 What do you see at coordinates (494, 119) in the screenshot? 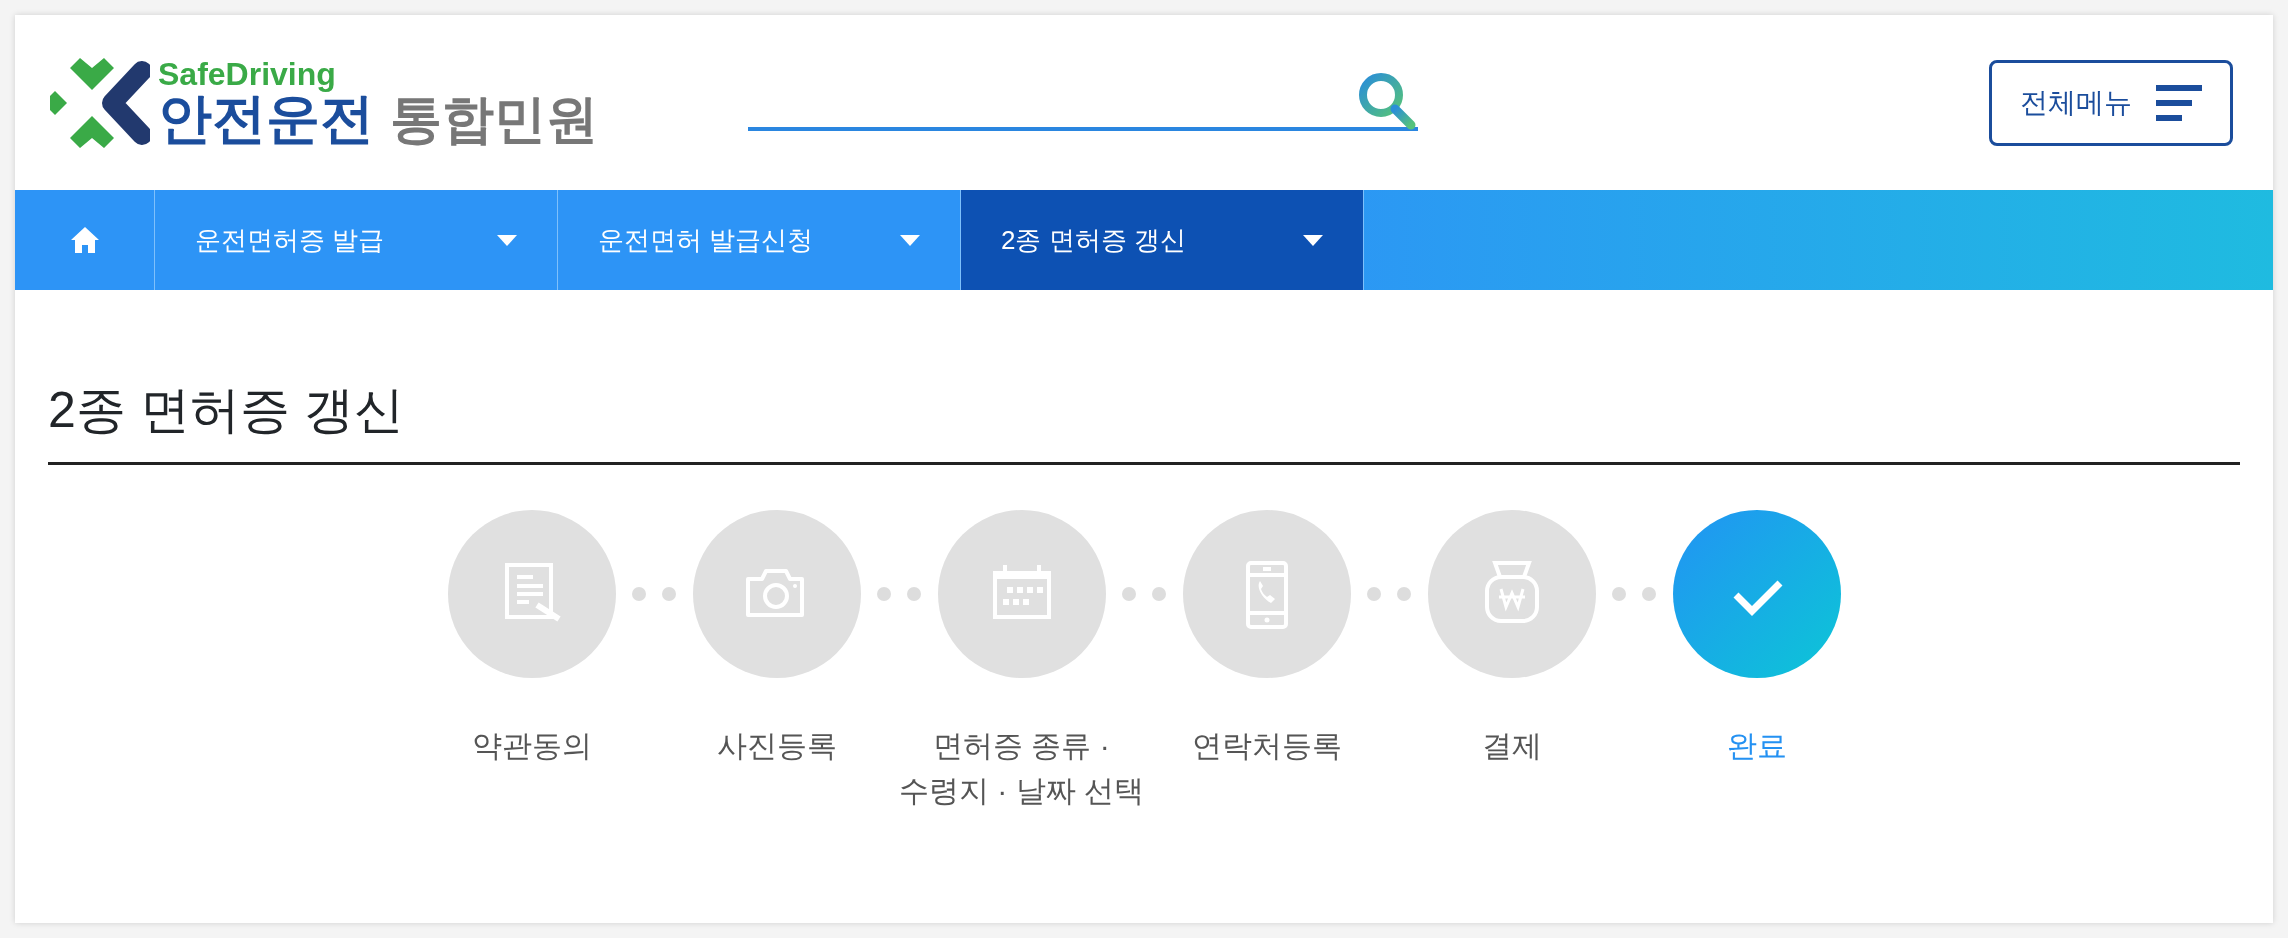
I see `logo-subtitle: 통합민원` at bounding box center [494, 119].